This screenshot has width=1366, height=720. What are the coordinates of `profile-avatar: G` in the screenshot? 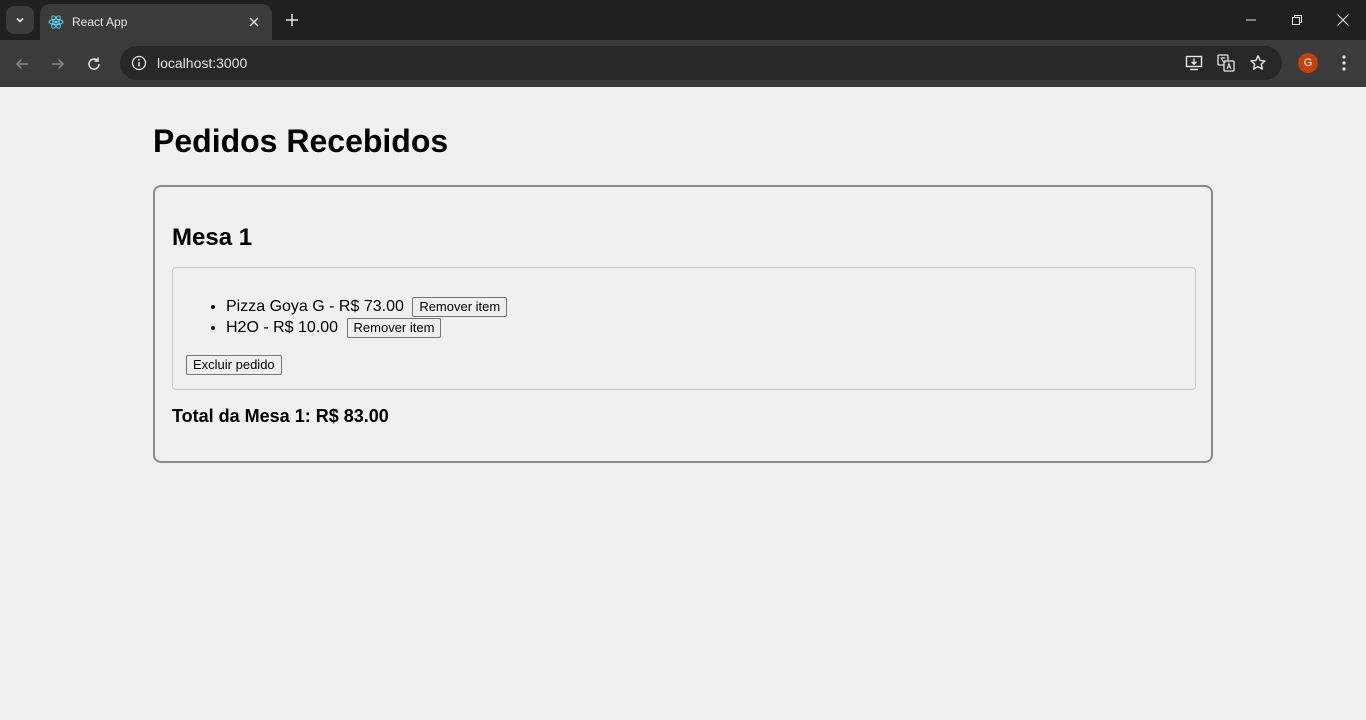 It's located at (1308, 63).